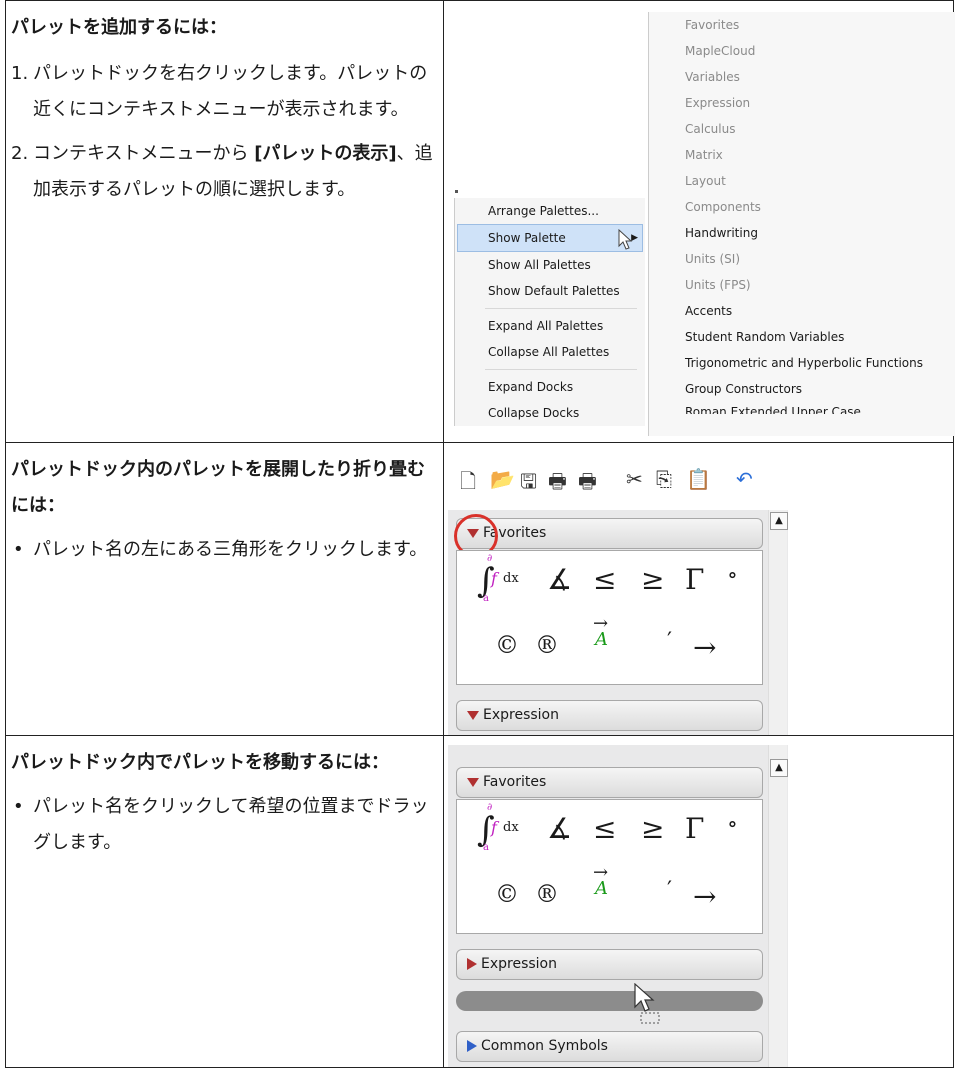 The width and height of the screenshot is (955, 1068). What do you see at coordinates (561, 308) in the screenshot?
I see `menu-separator` at bounding box center [561, 308].